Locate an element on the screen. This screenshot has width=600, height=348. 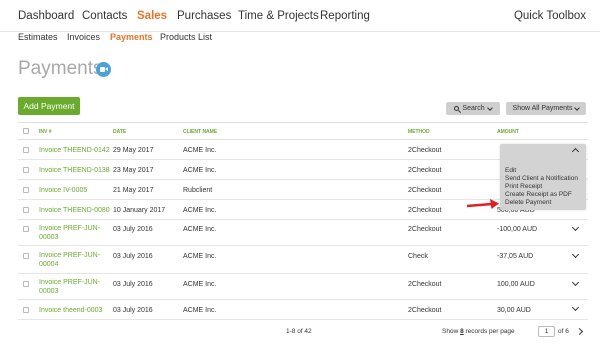
invoice-link: Invoice PREF-JUN-00004 is located at coordinates (75, 260).